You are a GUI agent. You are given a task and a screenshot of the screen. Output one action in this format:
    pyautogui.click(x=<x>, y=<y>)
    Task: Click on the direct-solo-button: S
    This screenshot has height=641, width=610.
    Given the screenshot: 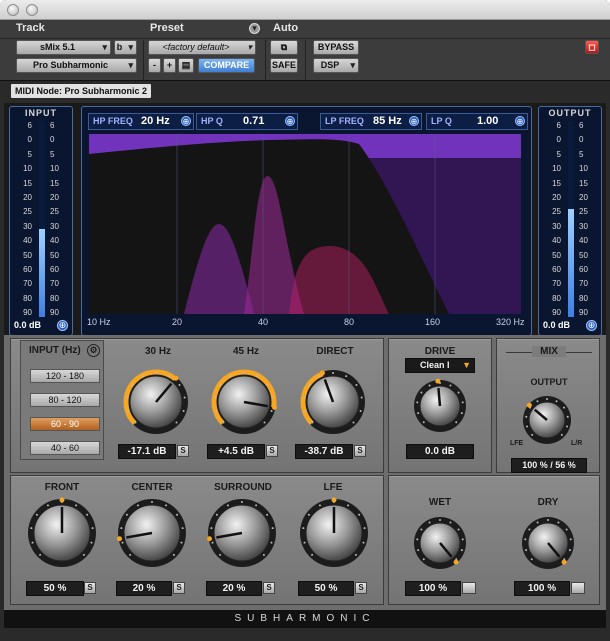 What is the action you would take?
    pyautogui.click(x=360, y=451)
    